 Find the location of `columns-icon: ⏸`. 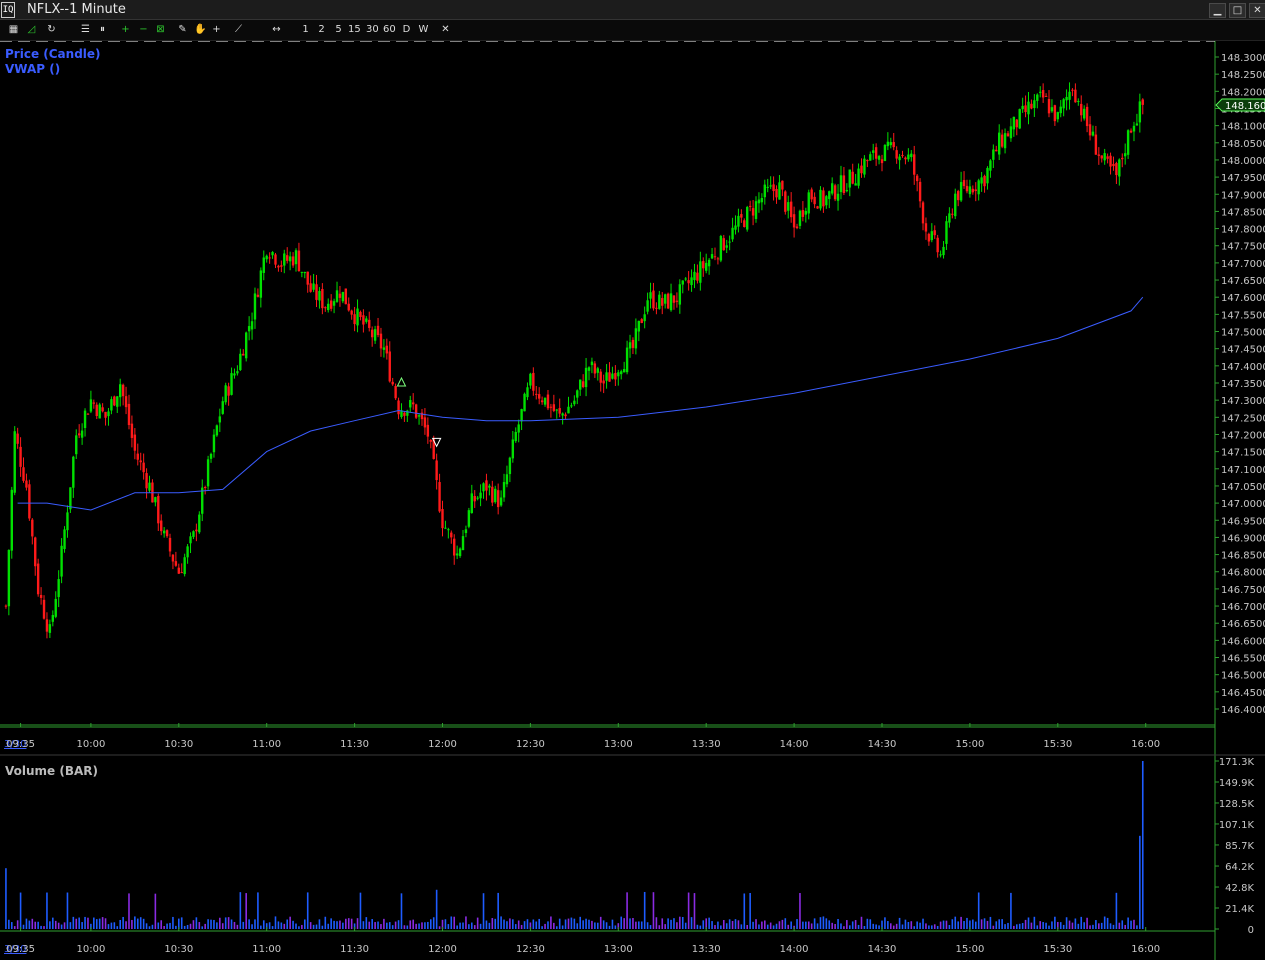

columns-icon: ⏸ is located at coordinates (102, 30).